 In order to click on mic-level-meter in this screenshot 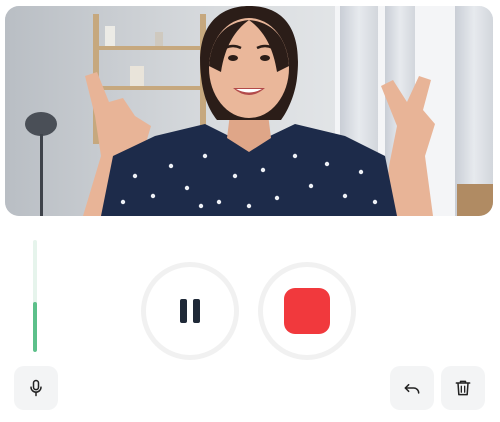, I will do `click(35, 296)`.